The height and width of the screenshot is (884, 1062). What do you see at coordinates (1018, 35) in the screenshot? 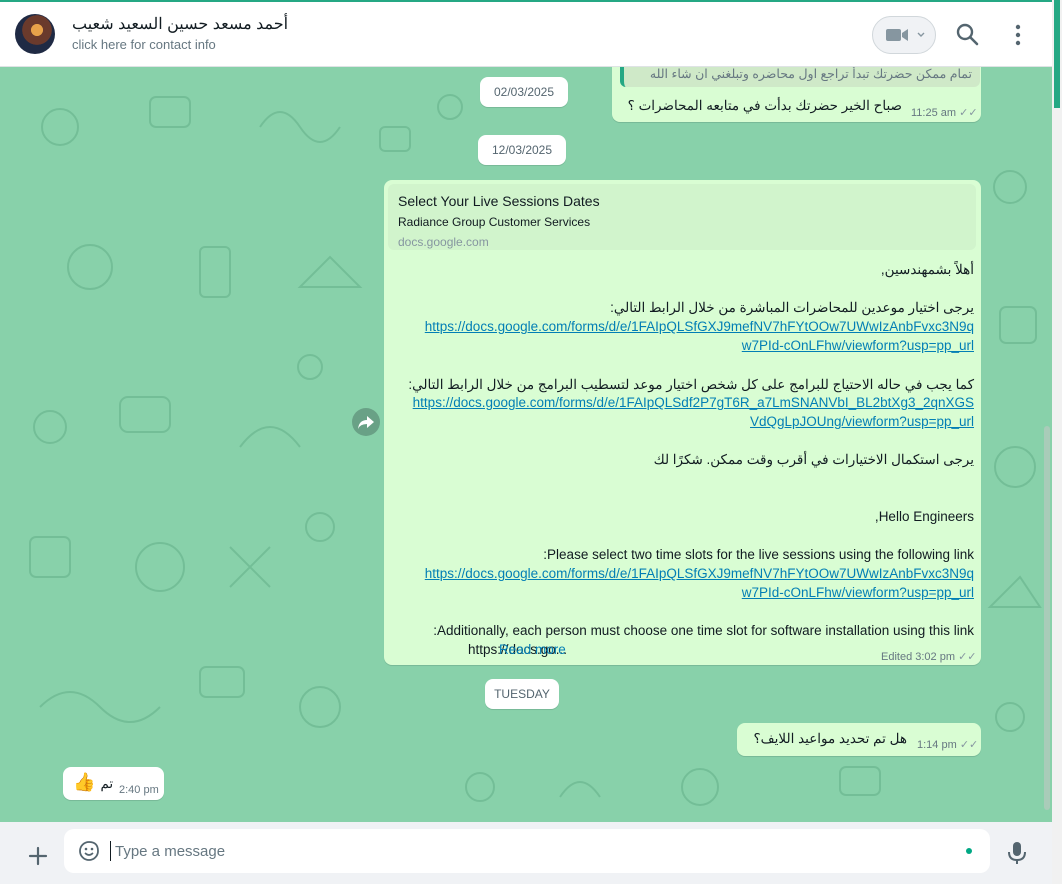
I see `menu-icon` at bounding box center [1018, 35].